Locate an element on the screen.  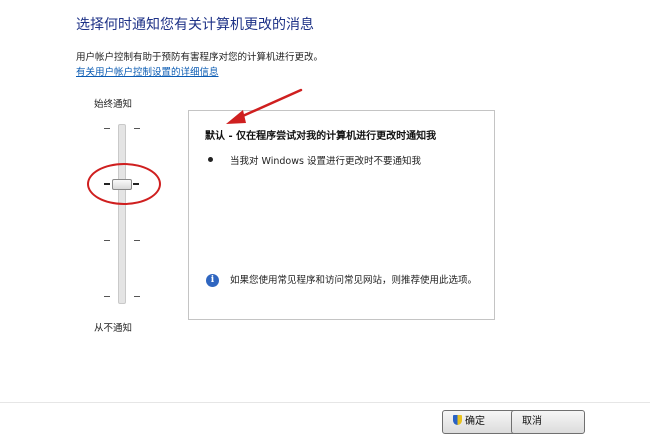
slider-label-always-notify: 始终通知 is located at coordinates (113, 104).